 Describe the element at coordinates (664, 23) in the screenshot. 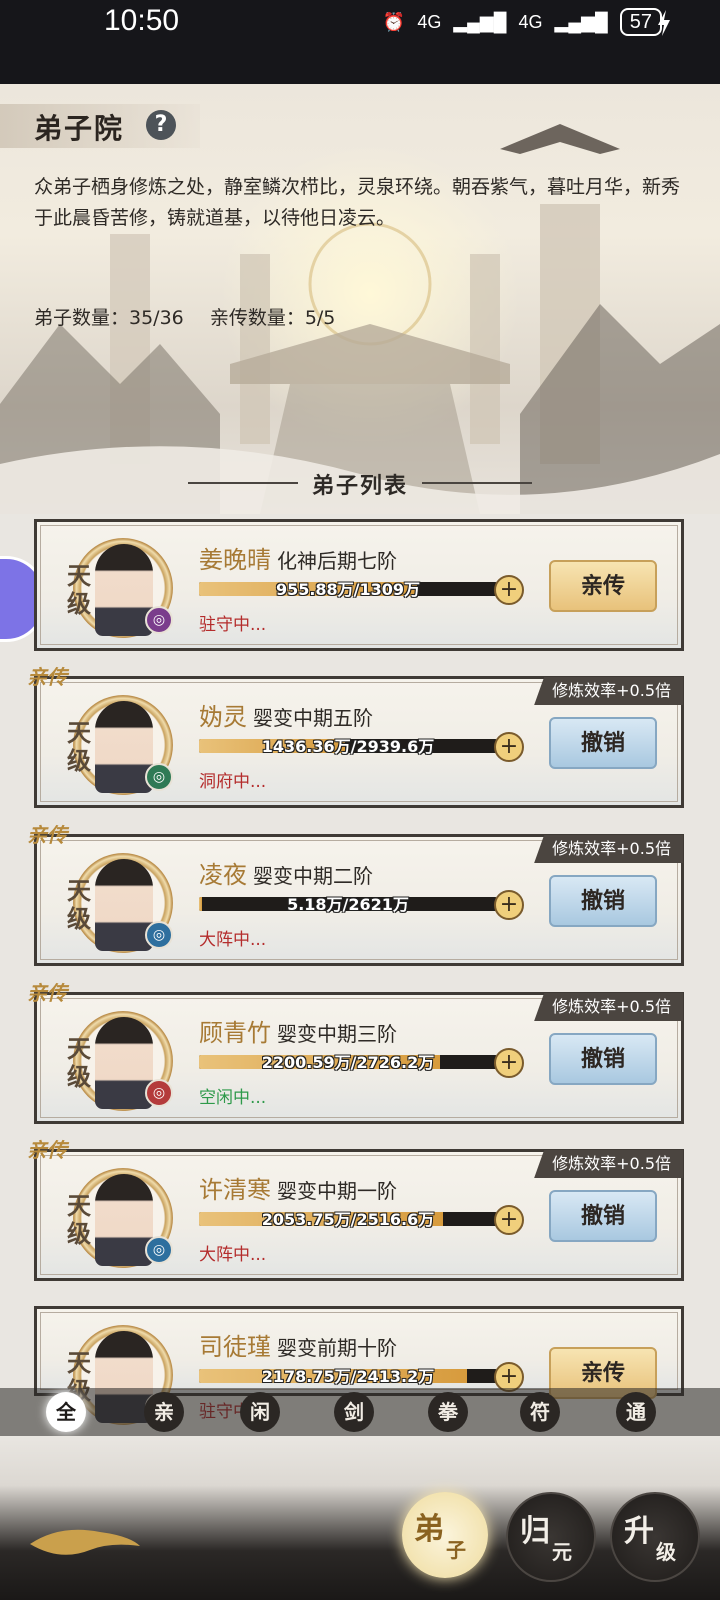

I see `charging-bolt-icon` at that location.